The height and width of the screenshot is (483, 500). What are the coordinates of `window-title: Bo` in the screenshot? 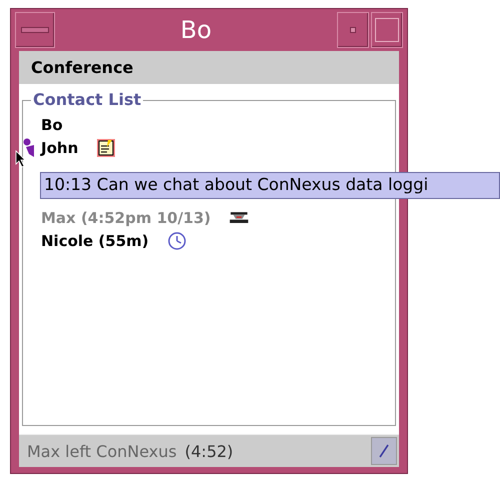 It's located at (196, 30).